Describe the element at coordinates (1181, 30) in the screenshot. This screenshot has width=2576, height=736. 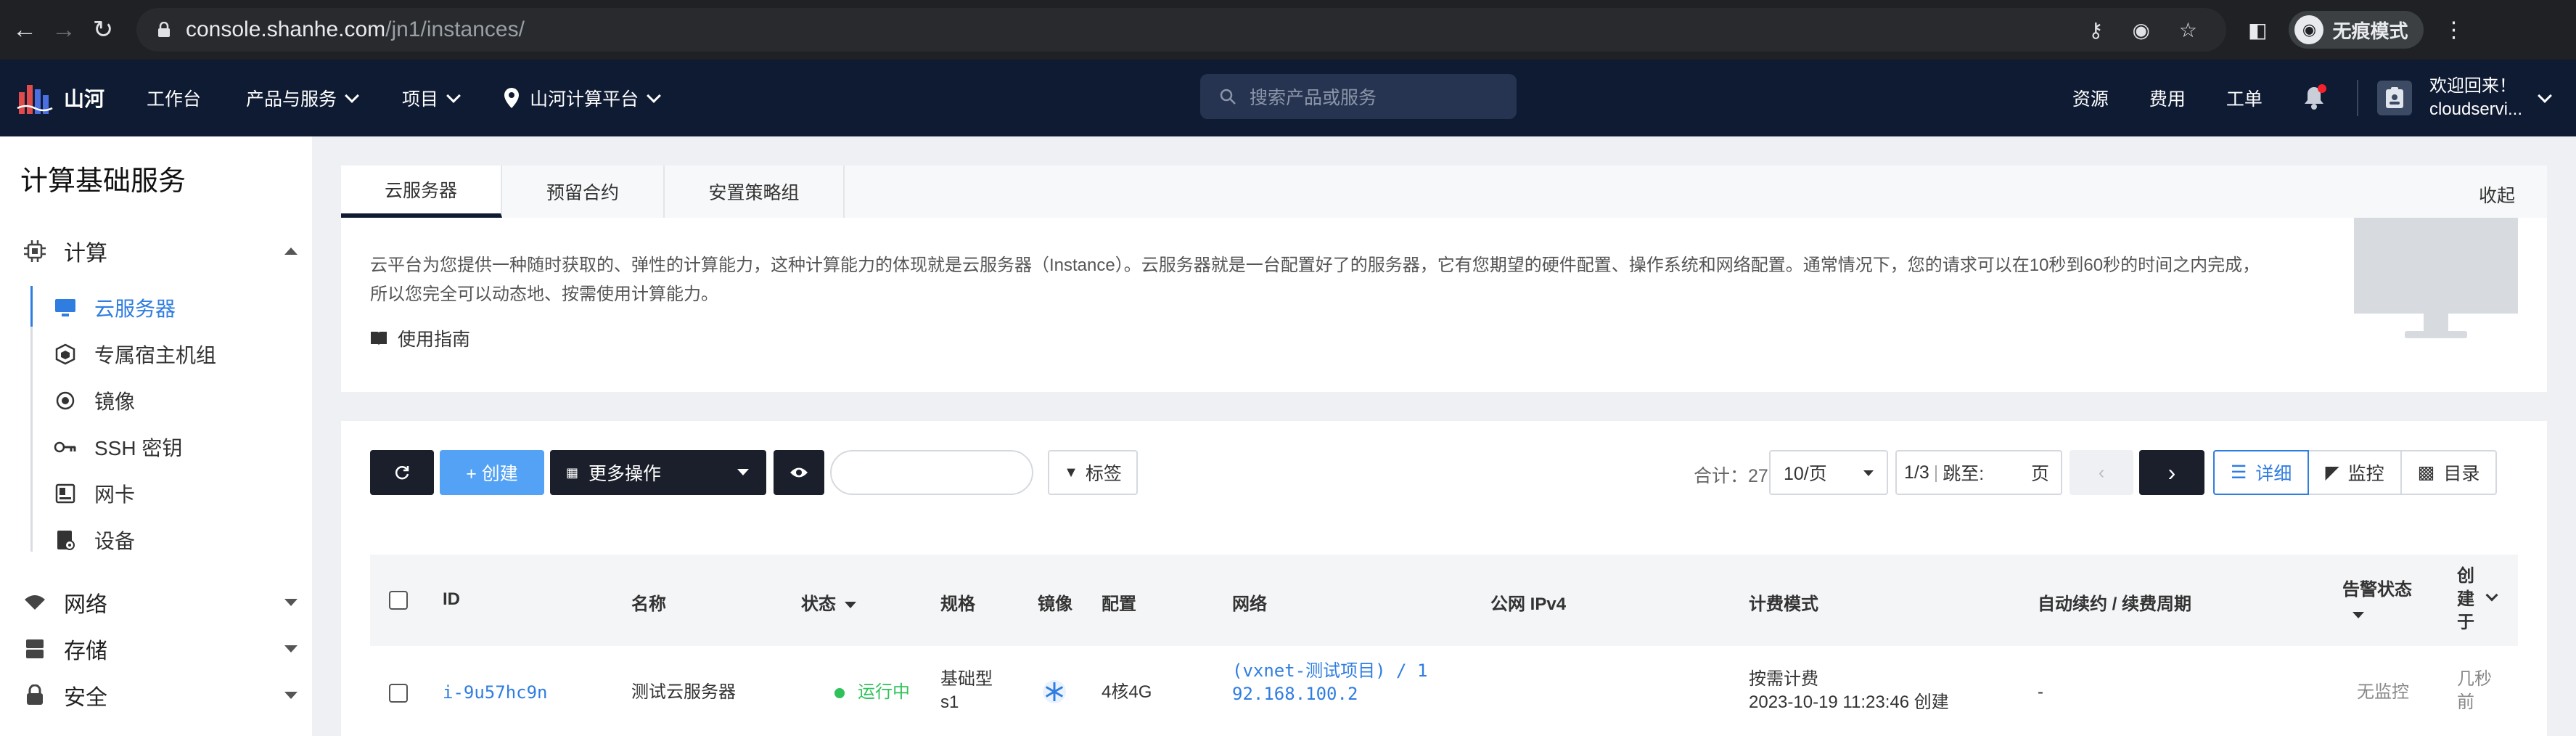
I see `address-bar: console.shanhe.com/jn1/instances/ ⚷ ◉ ☆` at that location.